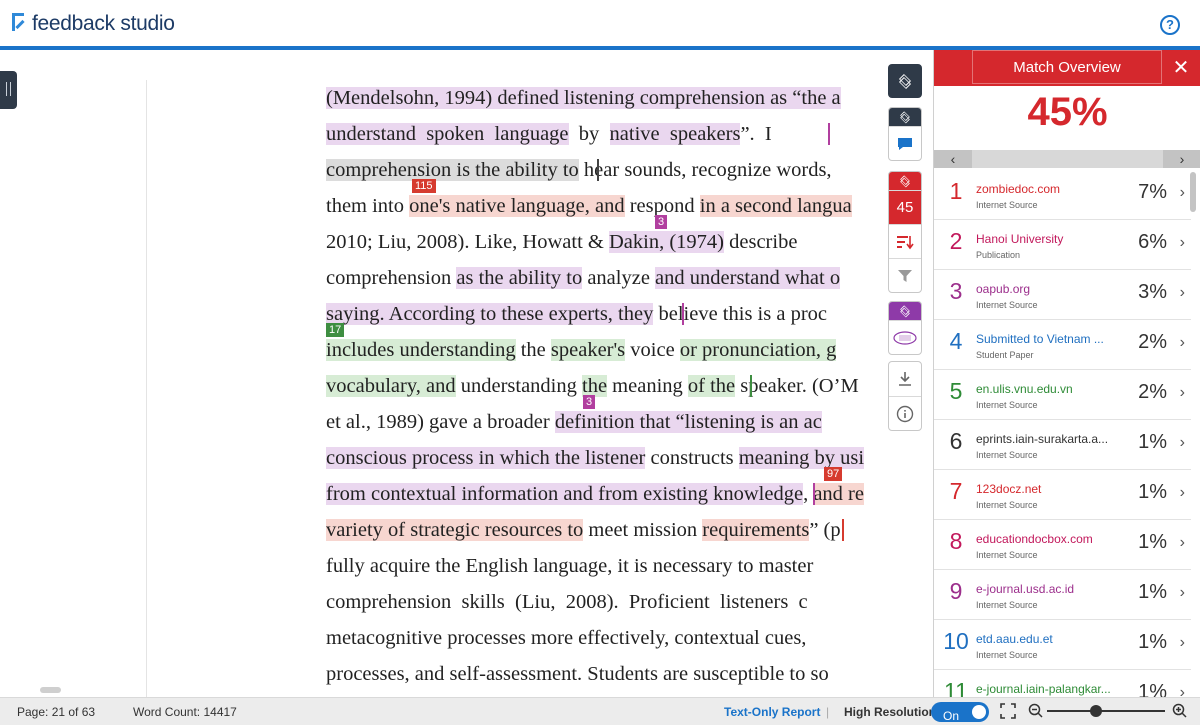 This screenshot has height=725, width=1200. I want to click on match-sort-button, so click(905, 241).